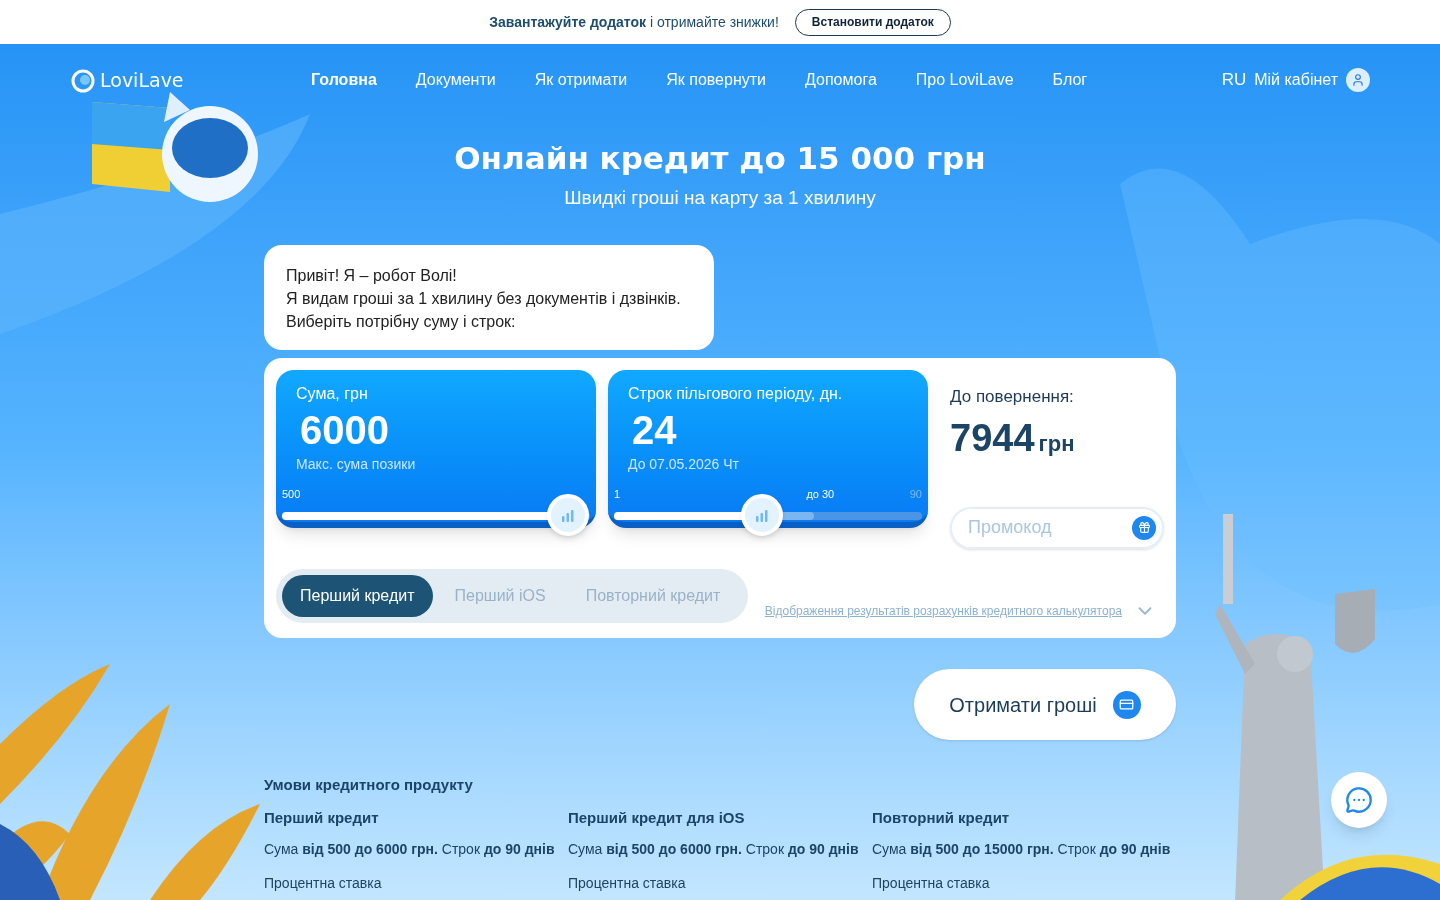 The width and height of the screenshot is (1440, 900). Describe the element at coordinates (344, 80) in the screenshot. I see `nav-link: Головна` at that location.